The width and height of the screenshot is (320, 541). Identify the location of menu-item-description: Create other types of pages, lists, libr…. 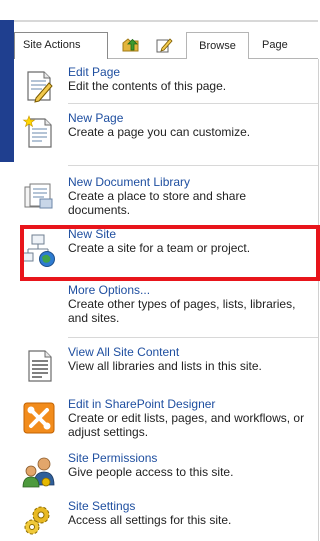
(182, 311).